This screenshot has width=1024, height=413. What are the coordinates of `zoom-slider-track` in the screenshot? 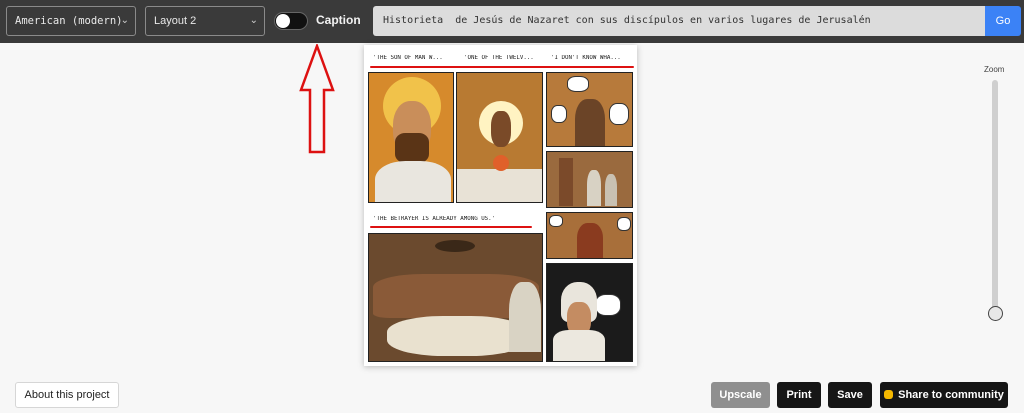 It's located at (995, 198).